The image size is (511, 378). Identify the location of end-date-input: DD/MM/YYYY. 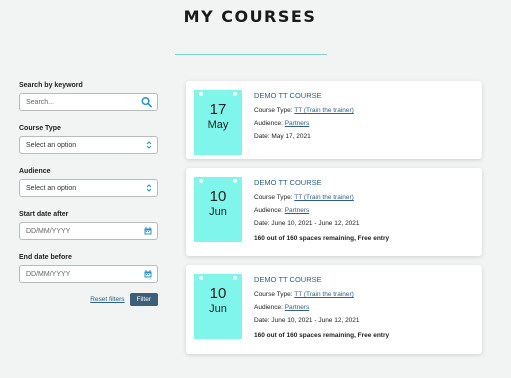
(88, 274).